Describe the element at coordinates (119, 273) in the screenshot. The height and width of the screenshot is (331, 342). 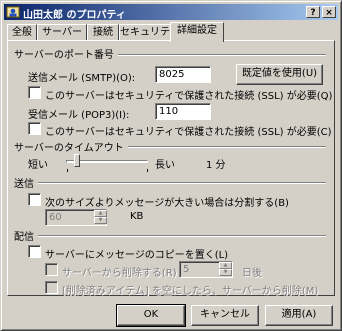
I see `remove-after-label: サーバーから削除する(R)` at that location.